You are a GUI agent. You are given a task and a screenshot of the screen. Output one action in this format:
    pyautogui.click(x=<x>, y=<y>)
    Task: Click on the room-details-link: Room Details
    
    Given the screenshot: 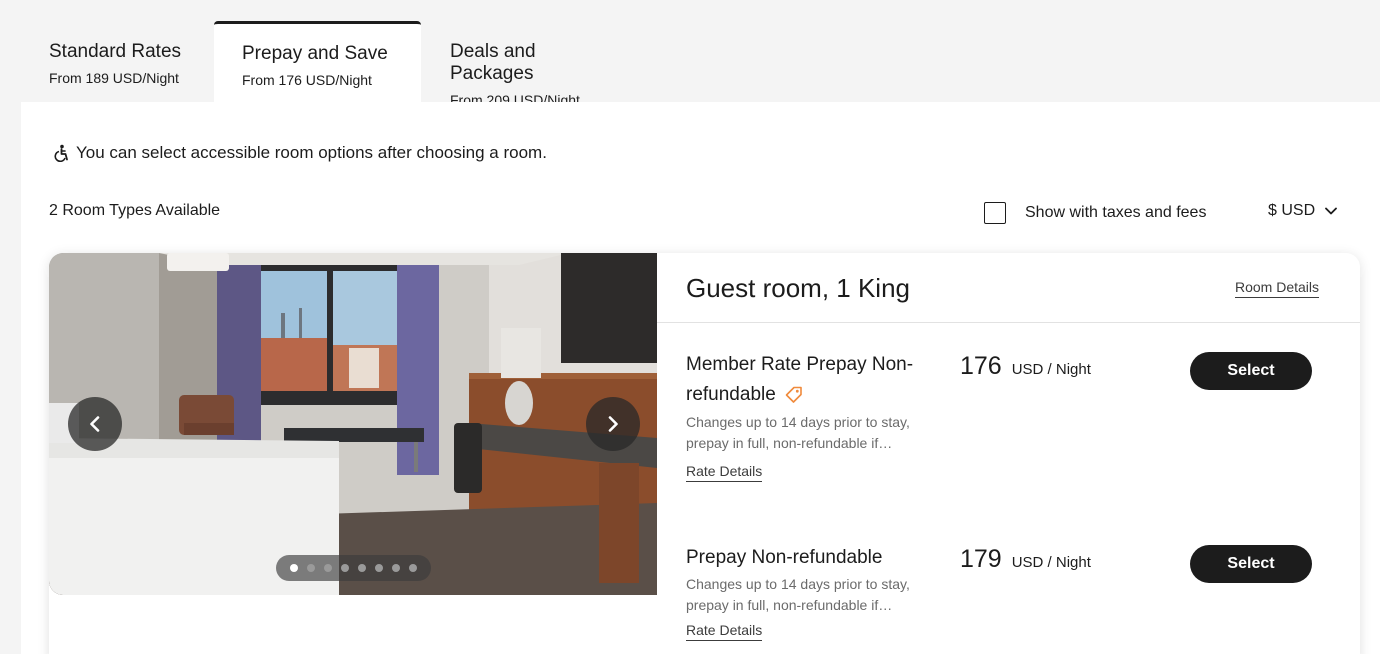 What is the action you would take?
    pyautogui.click(x=1277, y=288)
    